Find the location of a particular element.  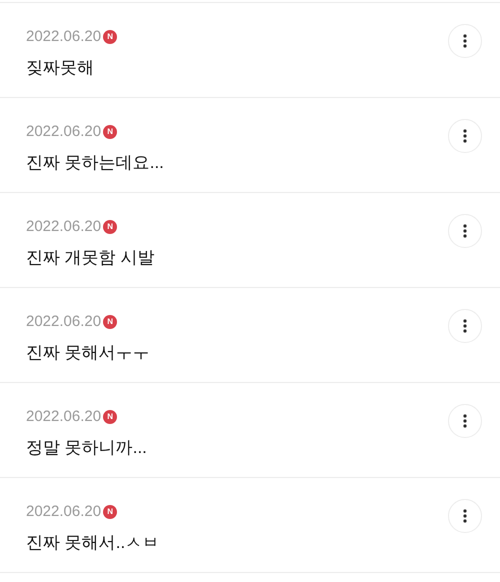

comment-text: 짖짜못해 is located at coordinates (60, 68).